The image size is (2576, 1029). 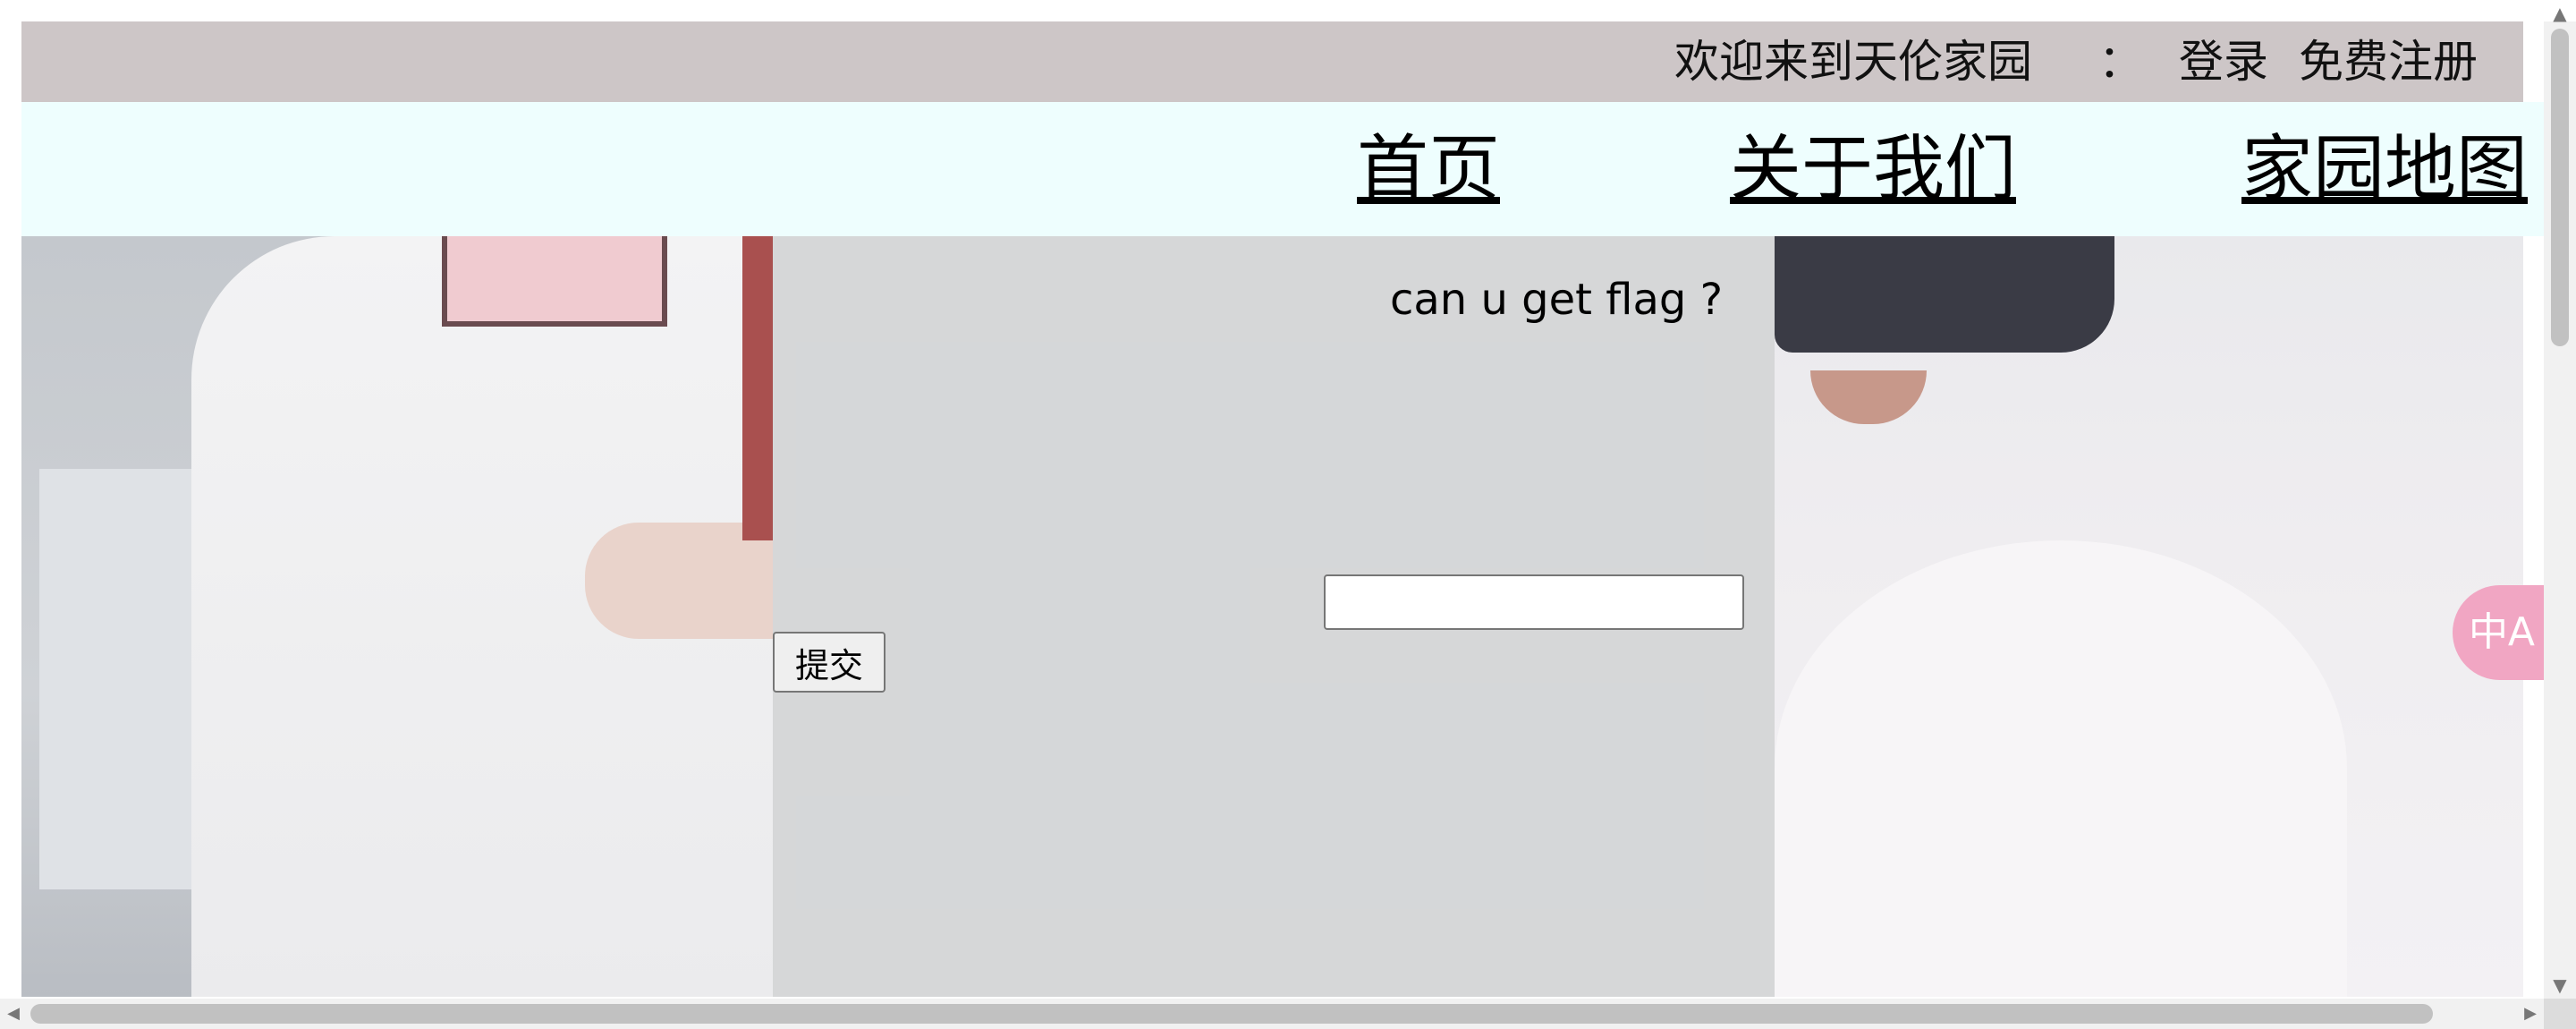 I want to click on main-nav: 首页 关于我们 家园地图, so click(x=1282, y=169).